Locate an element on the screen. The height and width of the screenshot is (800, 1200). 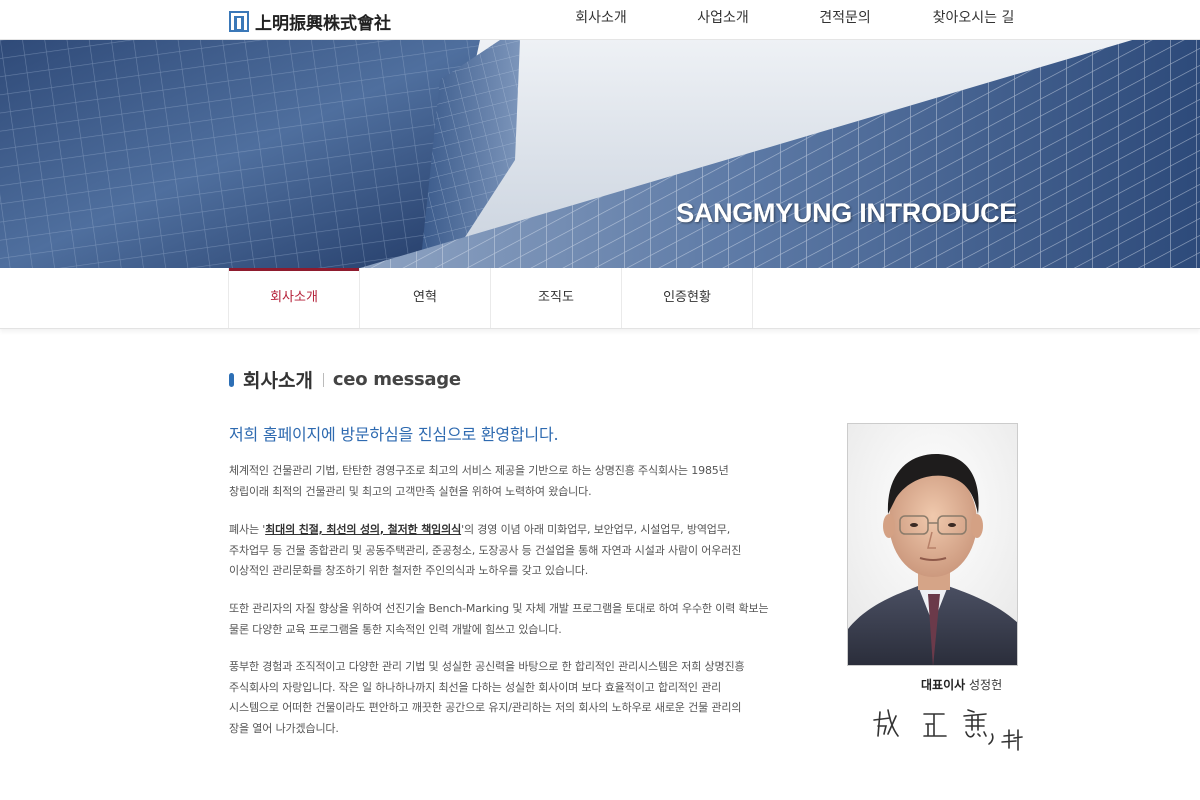
tab-certifications: 인증현황 is located at coordinates (687, 298).